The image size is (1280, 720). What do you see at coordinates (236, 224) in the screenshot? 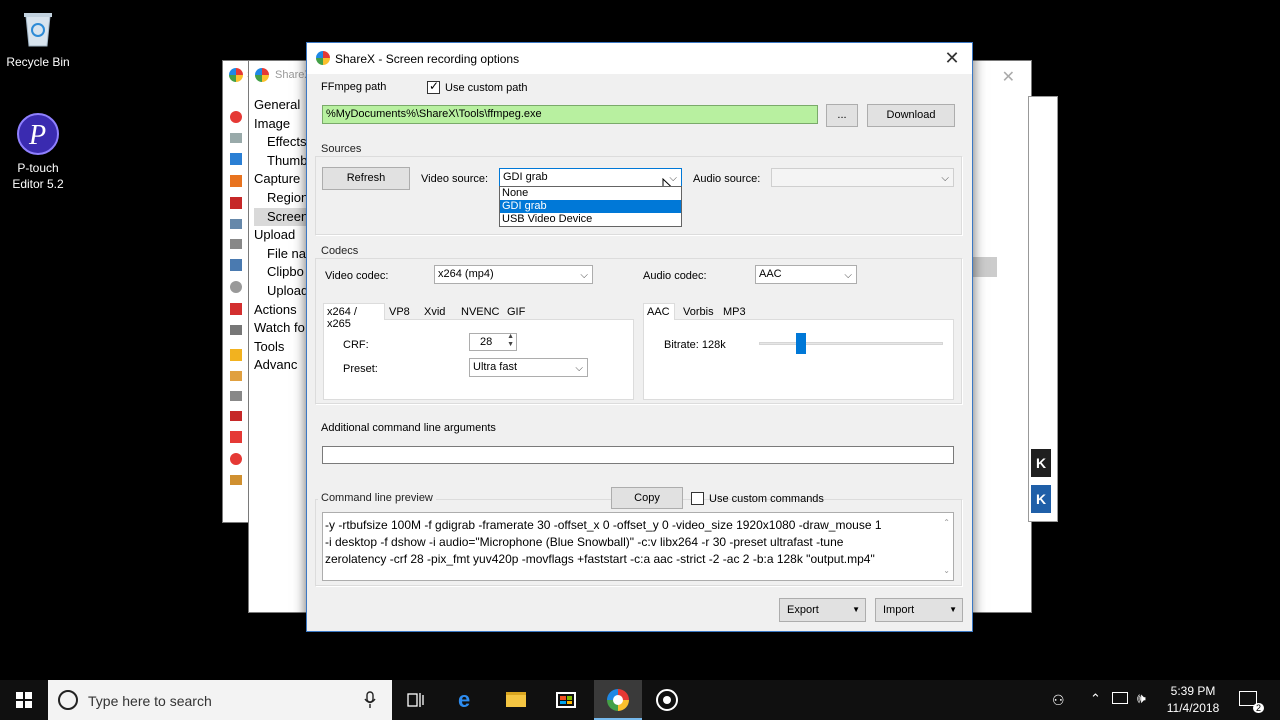
I see `history-icon` at bounding box center [236, 224].